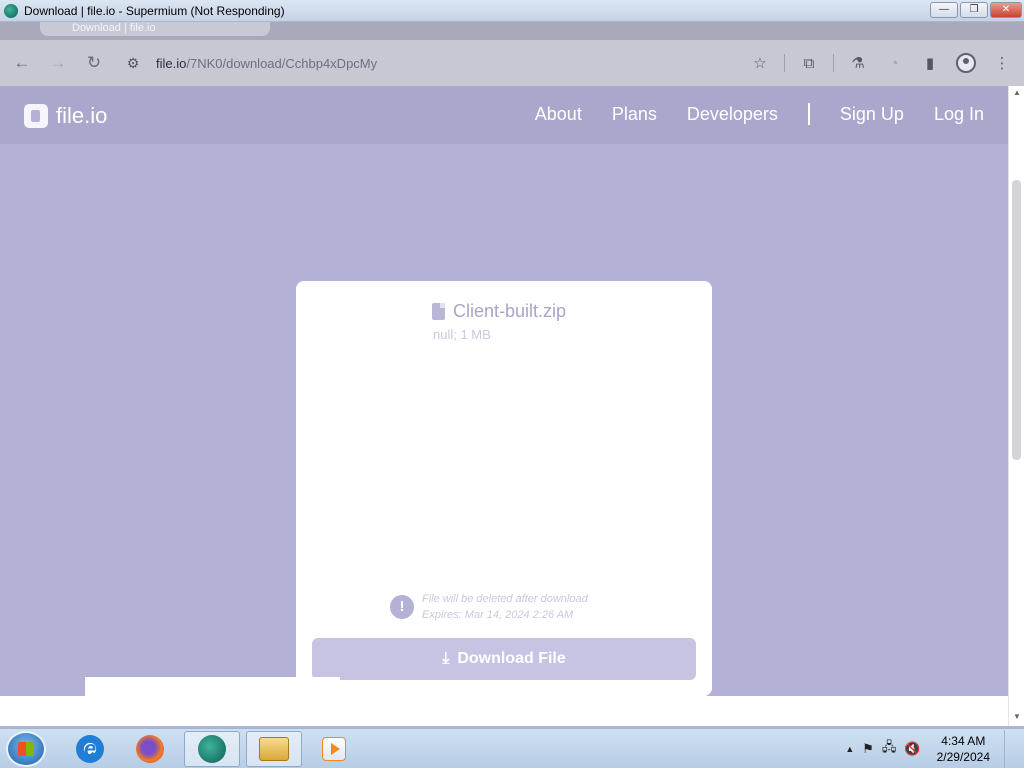 This screenshot has width=1024, height=768. I want to click on scroll-up-arrow-icon: ▲, so click(1017, 92).